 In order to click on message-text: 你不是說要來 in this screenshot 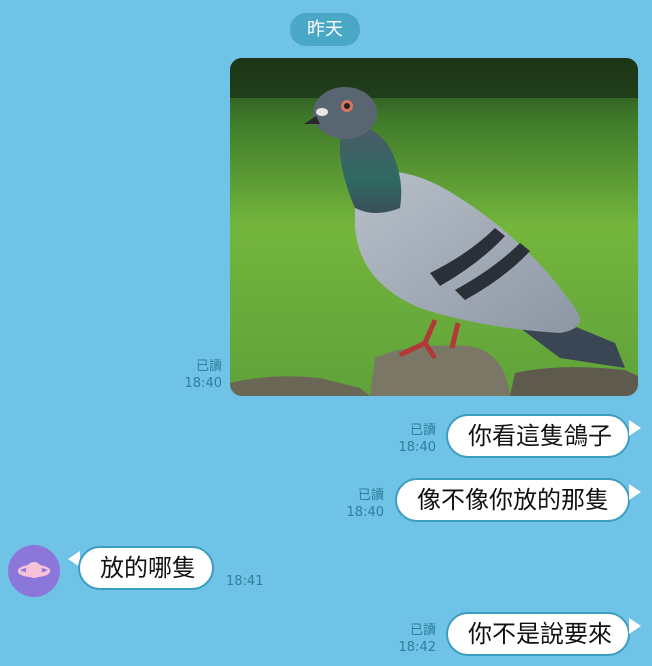, I will do `click(540, 634)`.